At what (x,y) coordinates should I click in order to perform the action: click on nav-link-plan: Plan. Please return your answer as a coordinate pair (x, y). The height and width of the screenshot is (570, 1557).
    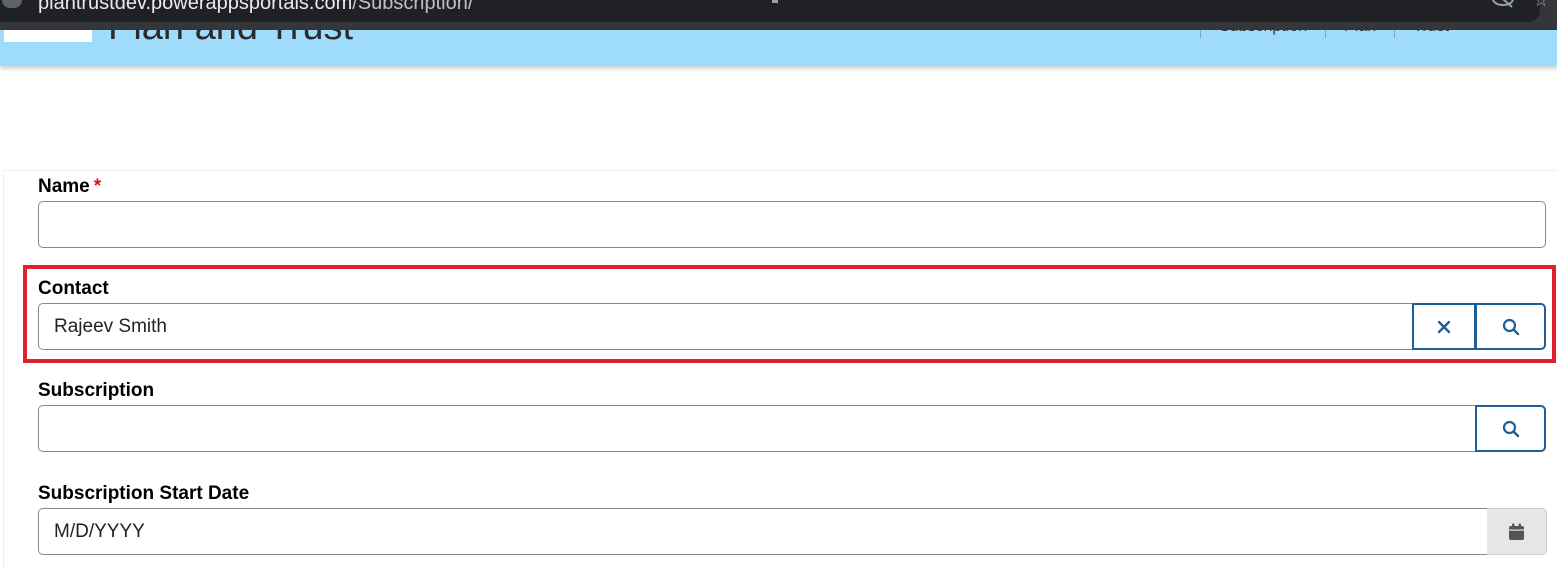
    Looking at the image, I should click on (1359, 34).